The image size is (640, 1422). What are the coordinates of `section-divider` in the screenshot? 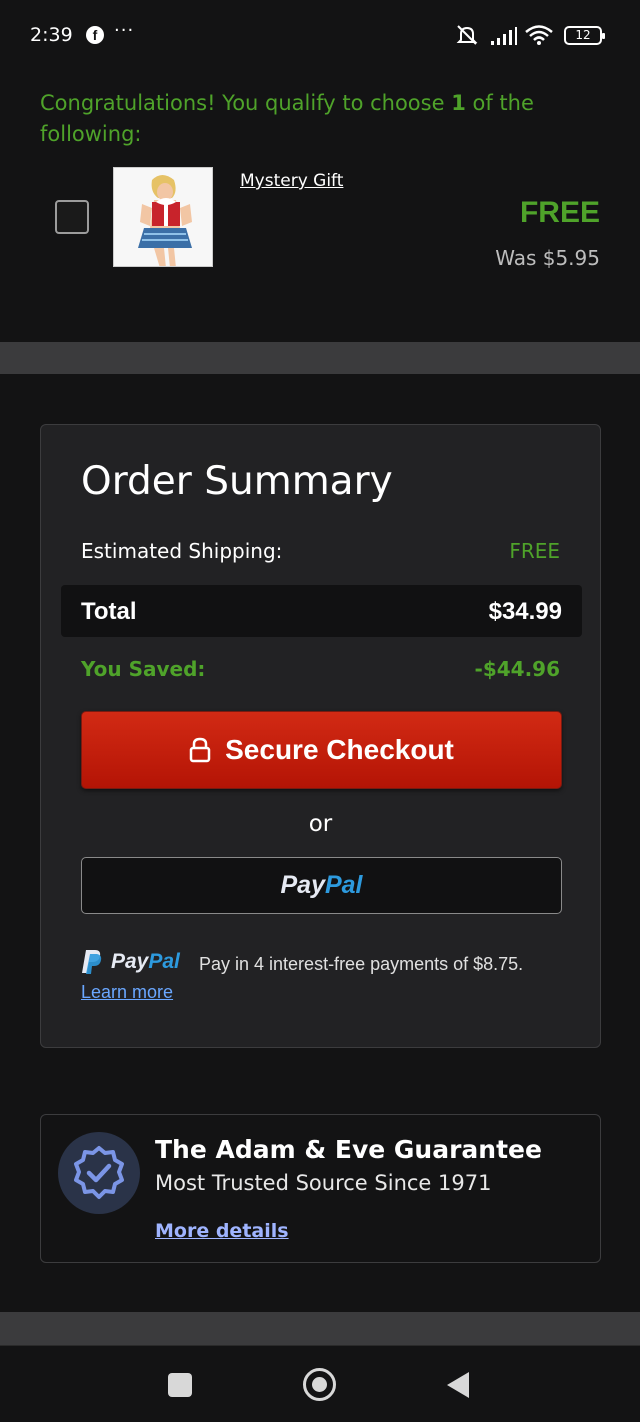 It's located at (320, 358).